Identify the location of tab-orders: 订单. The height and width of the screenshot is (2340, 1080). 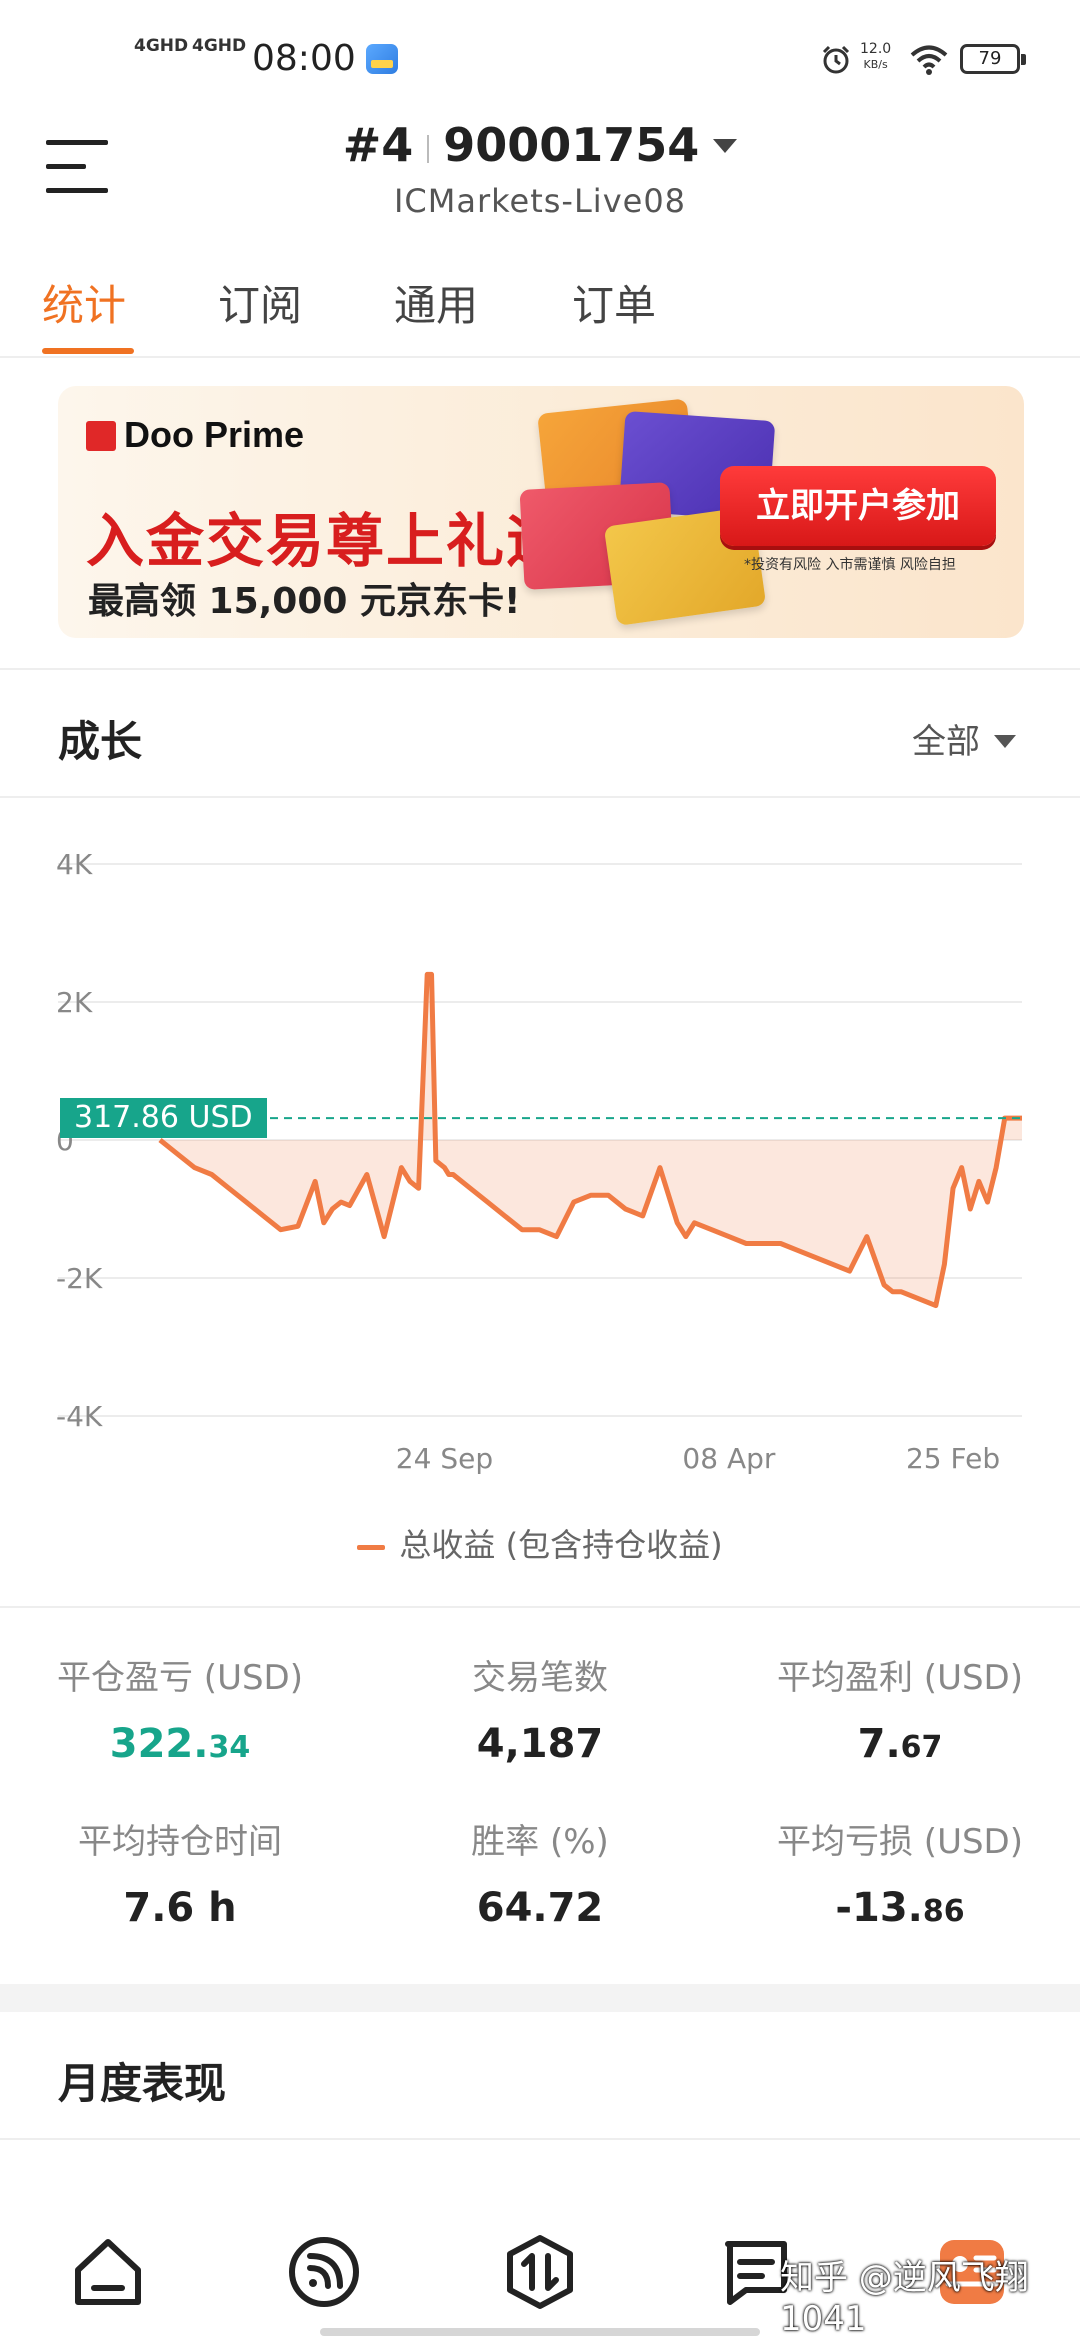
(614, 302).